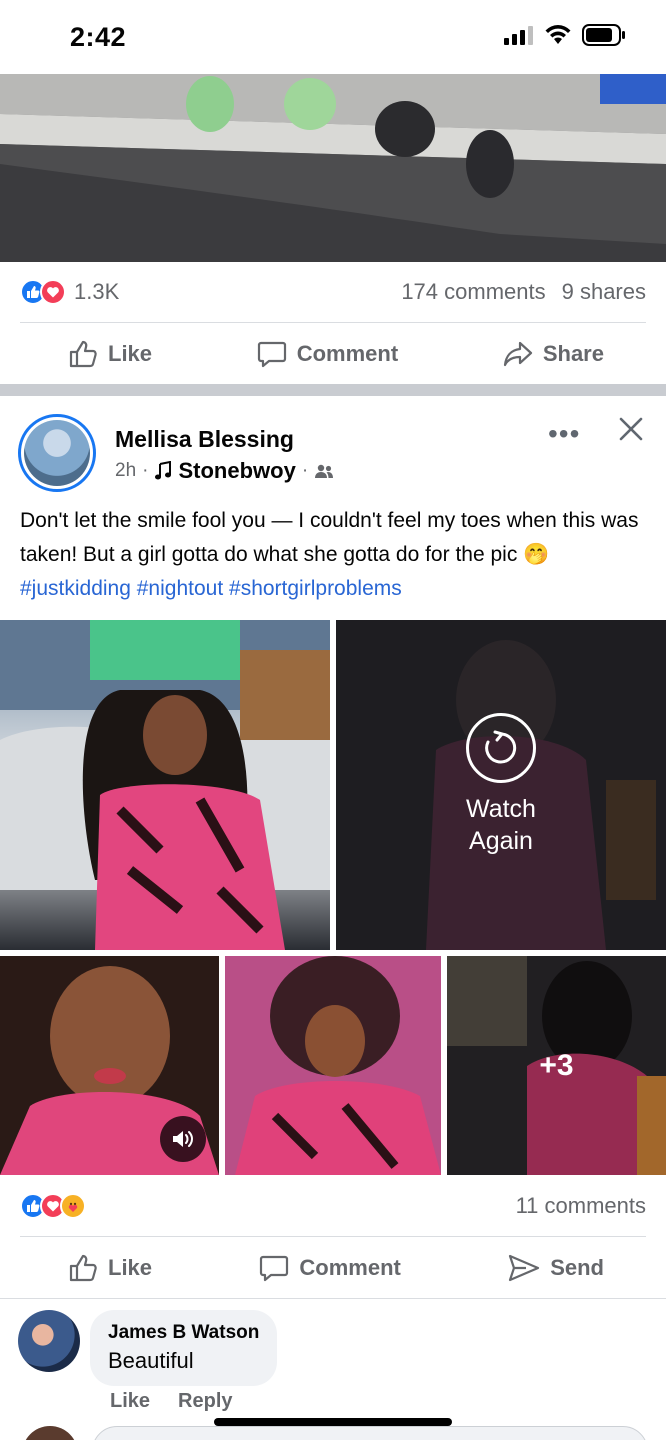 Image resolution: width=666 pixels, height=1440 pixels. Describe the element at coordinates (573, 353) in the screenshot. I see `share-label: Share` at that location.